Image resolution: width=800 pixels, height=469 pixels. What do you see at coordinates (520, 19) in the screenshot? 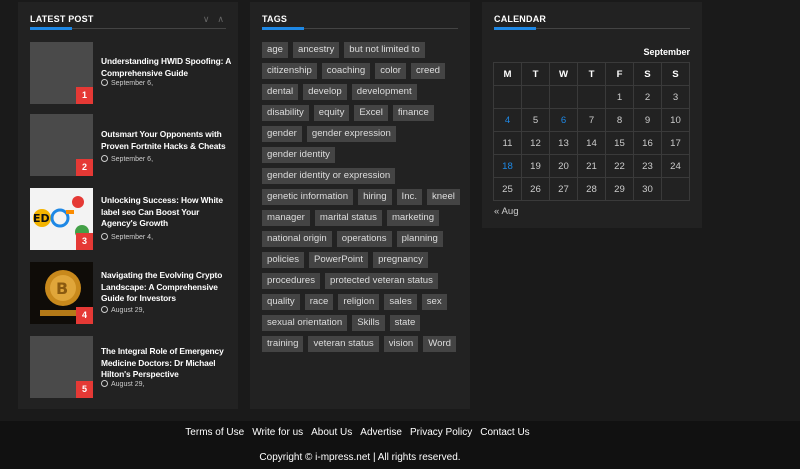
I see `calendar-heading: CALENDAR` at bounding box center [520, 19].